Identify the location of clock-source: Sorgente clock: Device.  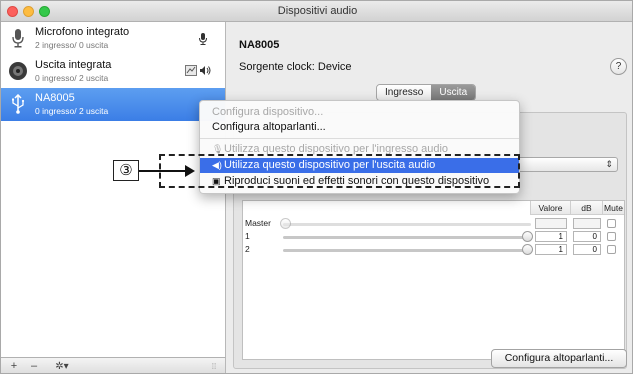
(295, 67).